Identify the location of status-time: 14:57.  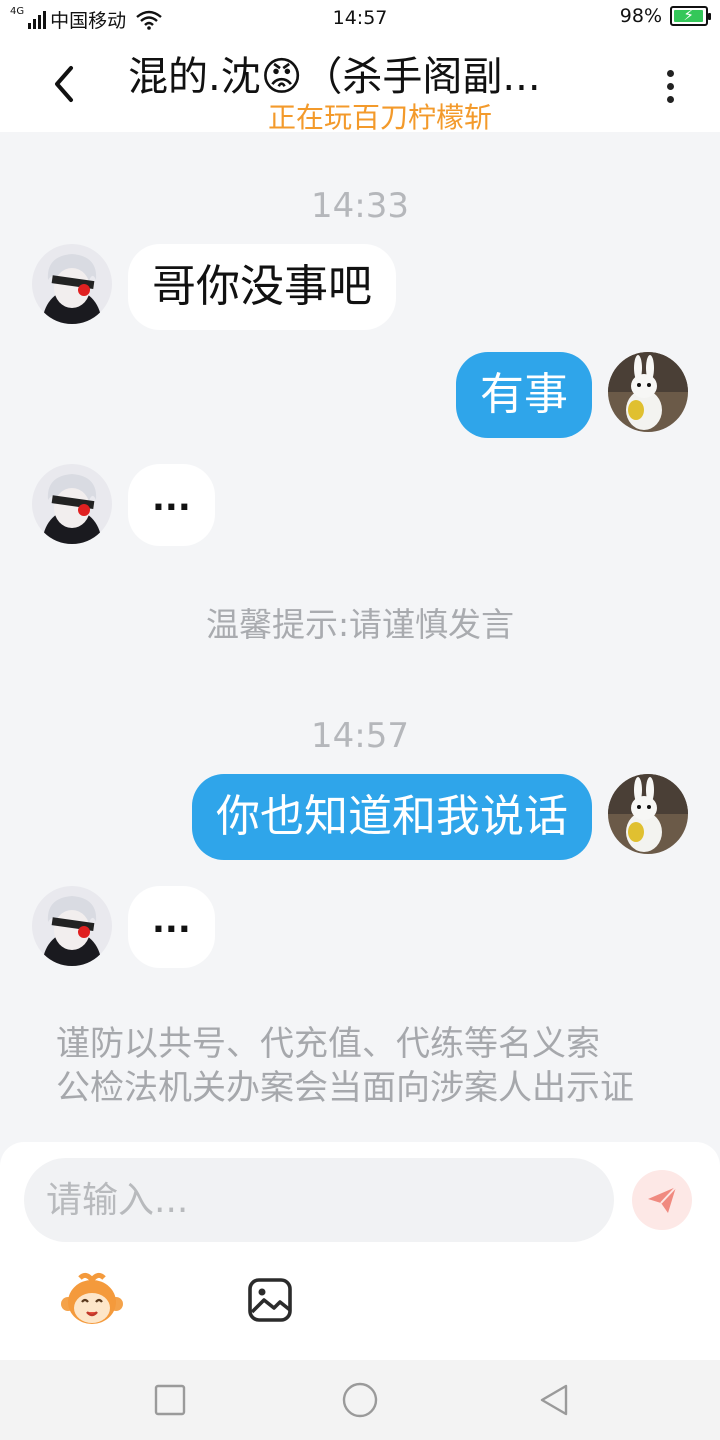
(360, 18).